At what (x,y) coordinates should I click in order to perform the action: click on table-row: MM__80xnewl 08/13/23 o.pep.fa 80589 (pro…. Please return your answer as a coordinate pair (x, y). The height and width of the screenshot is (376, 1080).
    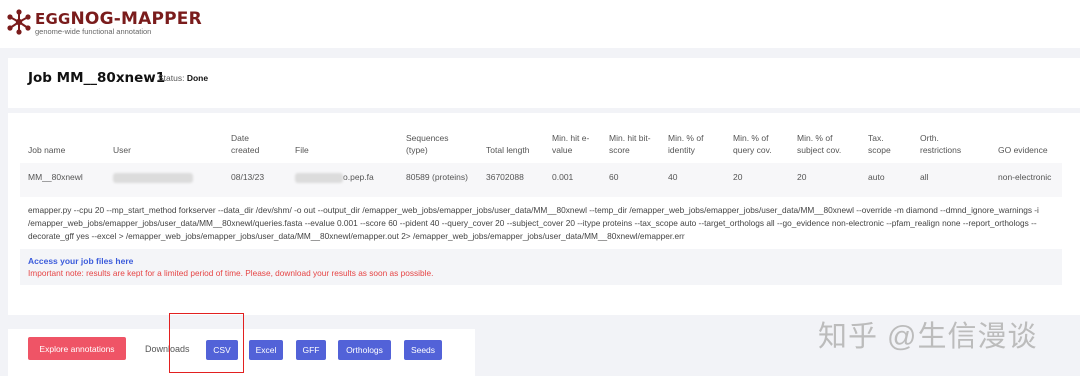
    Looking at the image, I should click on (541, 180).